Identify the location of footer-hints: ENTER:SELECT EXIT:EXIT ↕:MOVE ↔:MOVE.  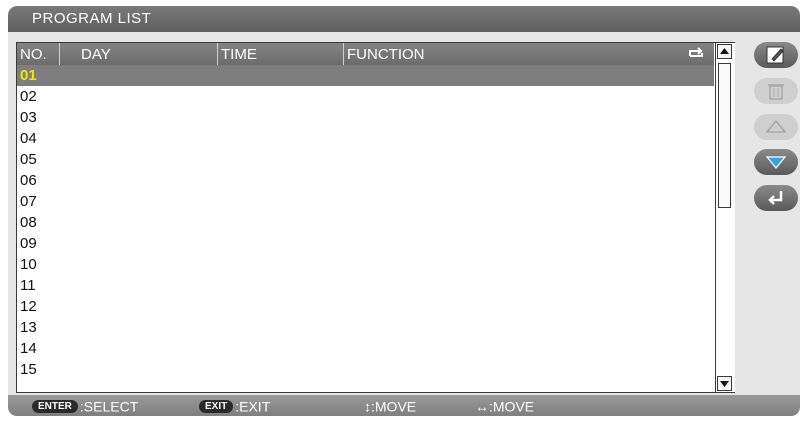
(404, 405).